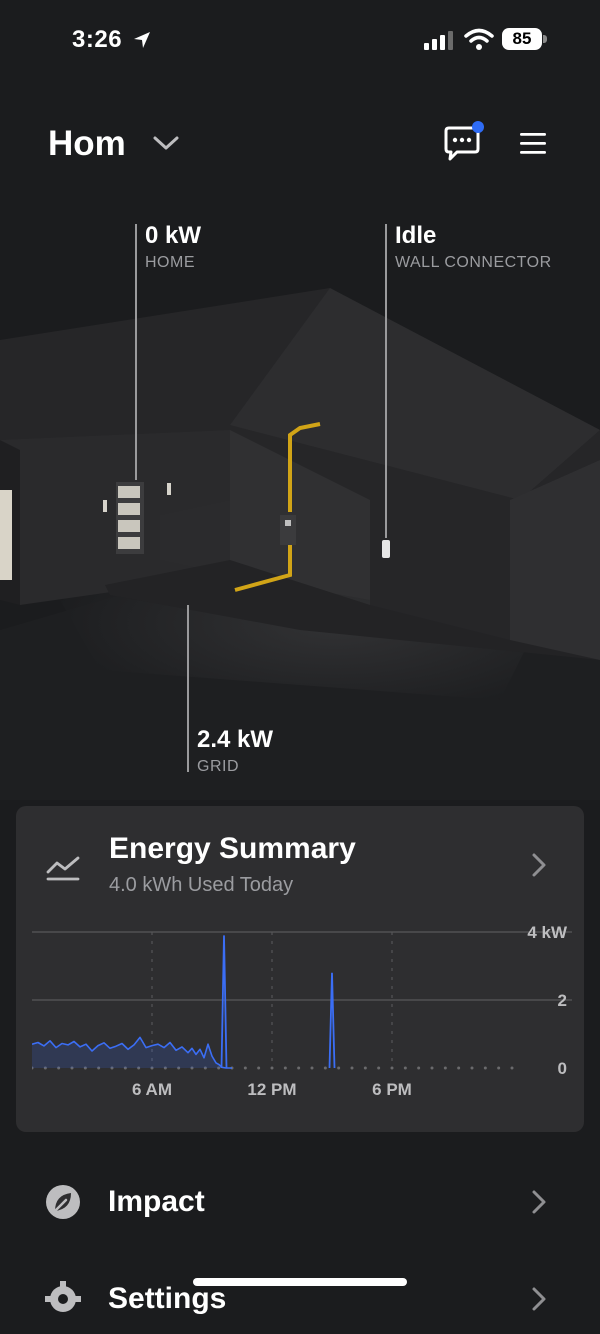  Describe the element at coordinates (478, 127) in the screenshot. I see `notification-dot` at that location.